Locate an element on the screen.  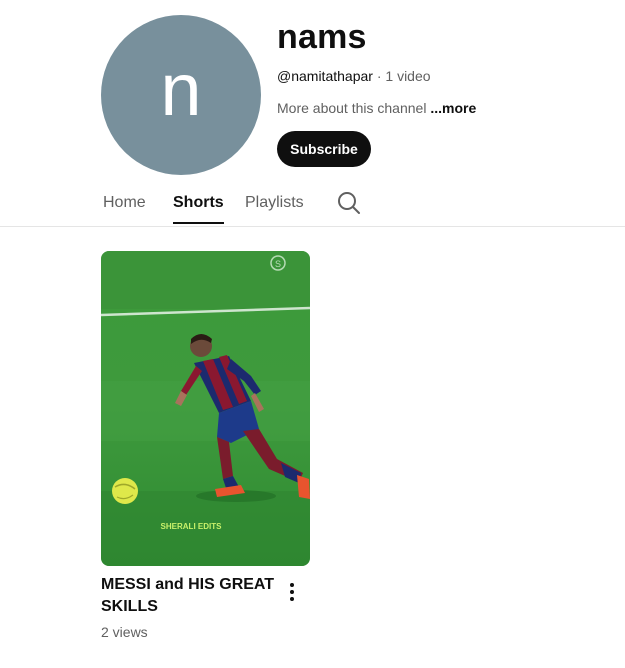
short-title: MESSI and HIS GREAT SKILLS is located at coordinates (191, 596).